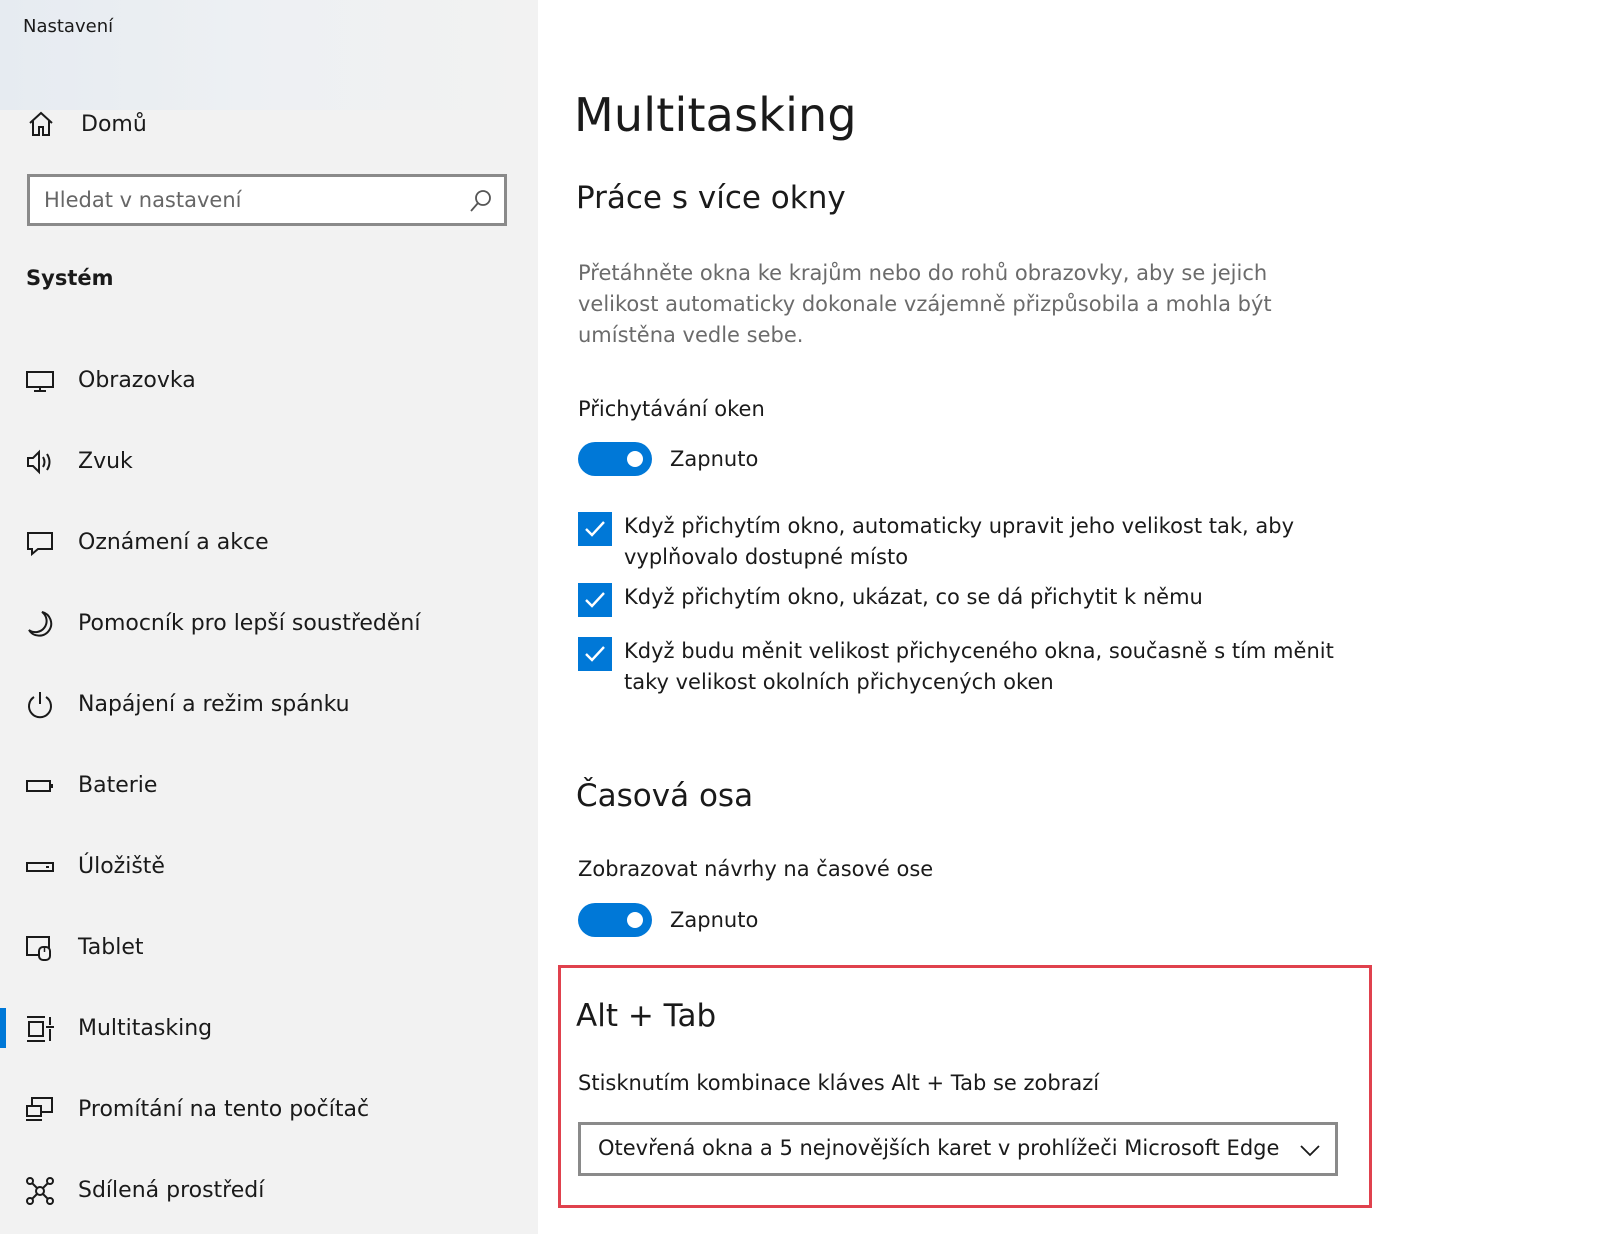  What do you see at coordinates (40, 381) in the screenshot?
I see `monitor-icon` at bounding box center [40, 381].